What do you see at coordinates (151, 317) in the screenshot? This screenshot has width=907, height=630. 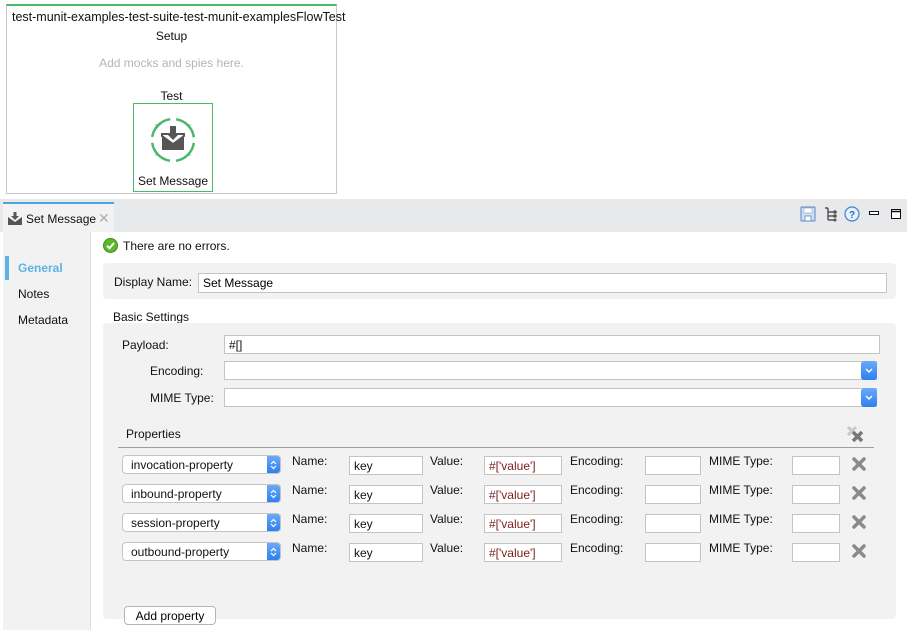 I see `basic-settings-heading: Basic Settings` at bounding box center [151, 317].